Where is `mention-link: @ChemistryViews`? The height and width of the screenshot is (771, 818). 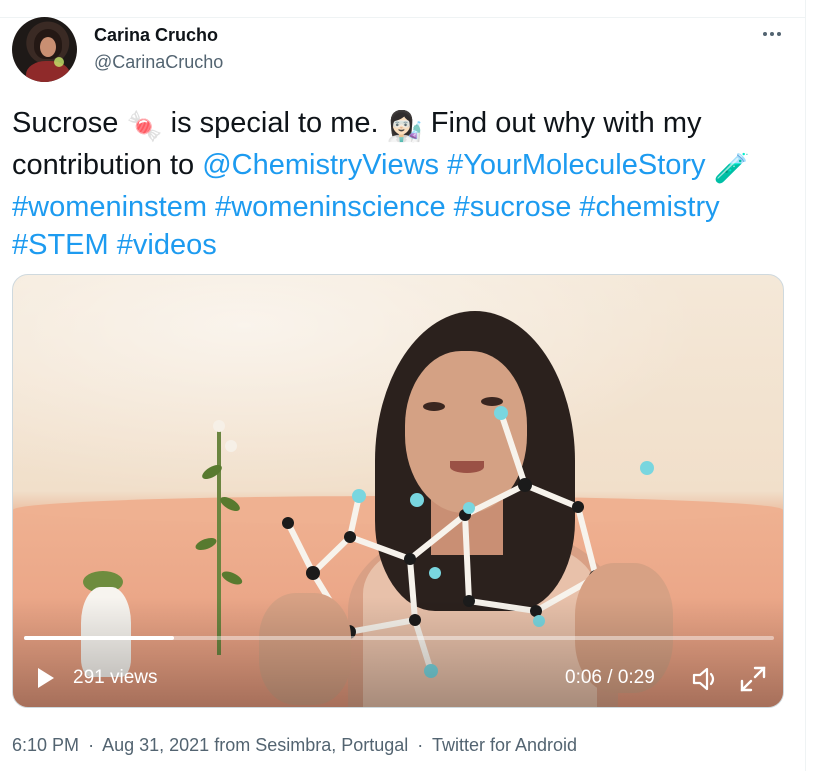 mention-link: @ChemistryViews is located at coordinates (320, 165).